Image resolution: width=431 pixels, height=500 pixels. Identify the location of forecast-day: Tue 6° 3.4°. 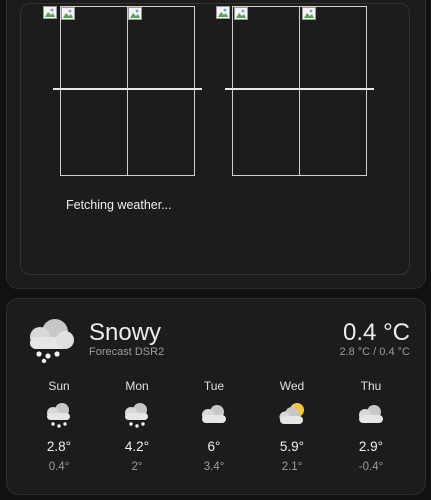
(214, 426).